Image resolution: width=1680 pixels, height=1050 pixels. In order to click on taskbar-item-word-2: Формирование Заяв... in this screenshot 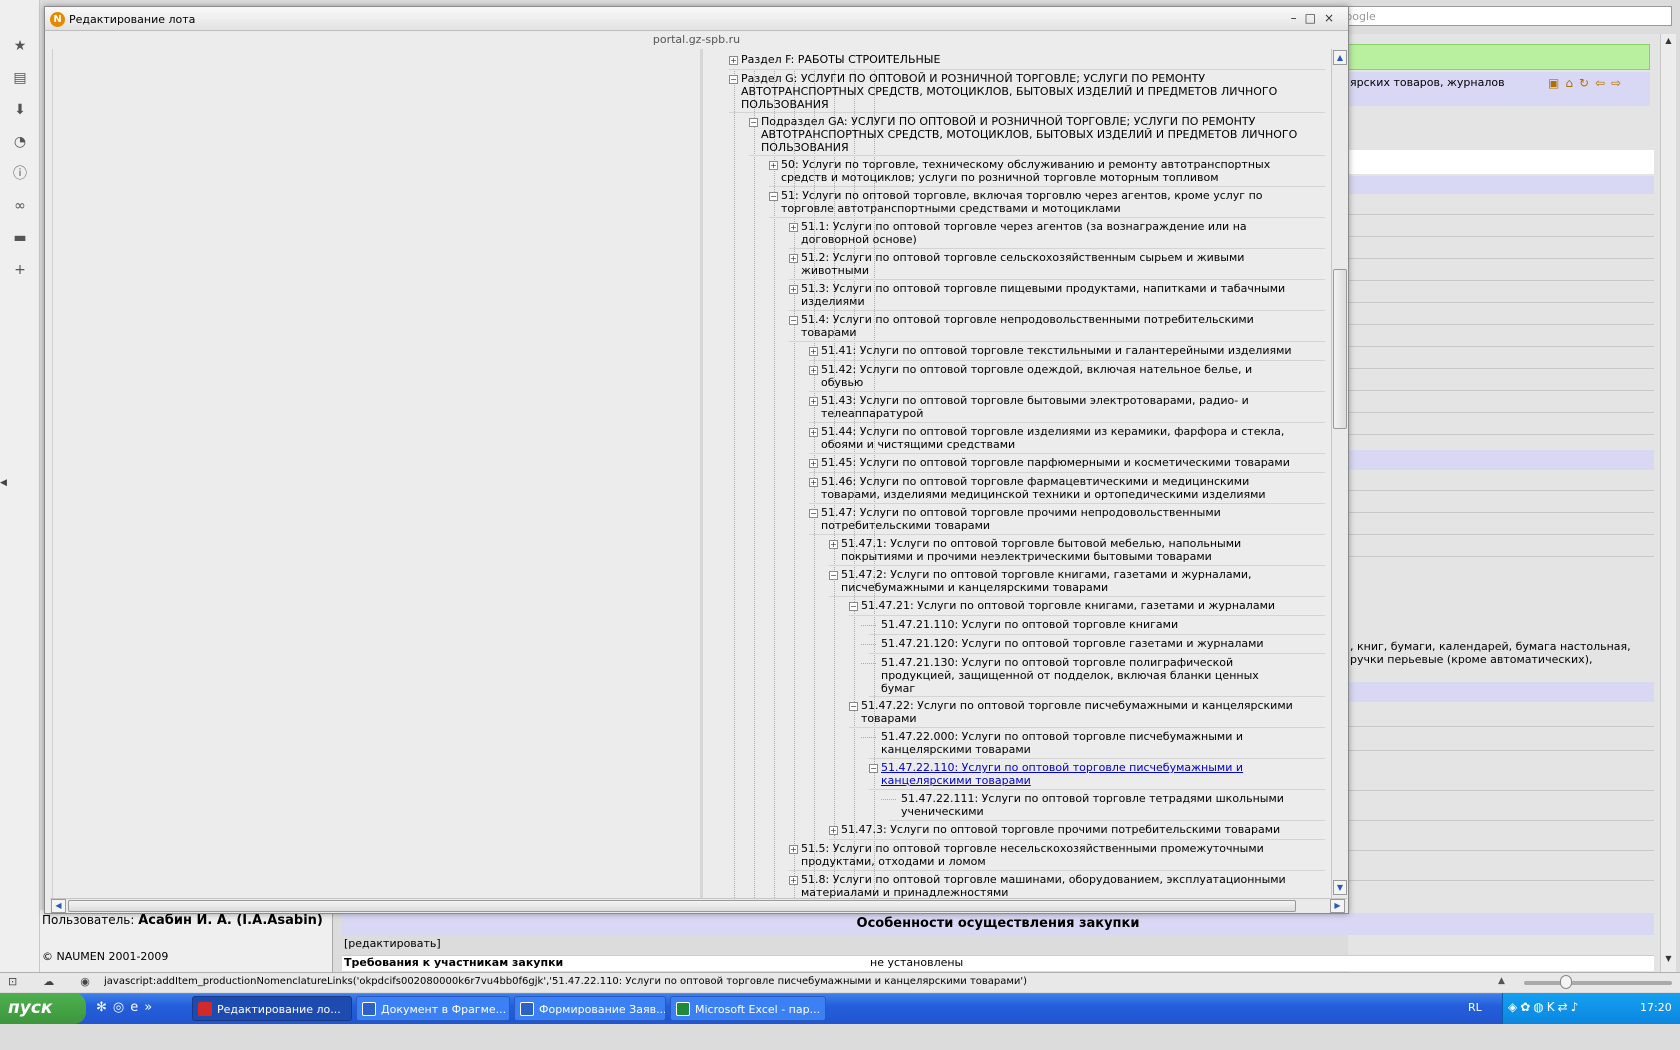, I will do `click(590, 1008)`.